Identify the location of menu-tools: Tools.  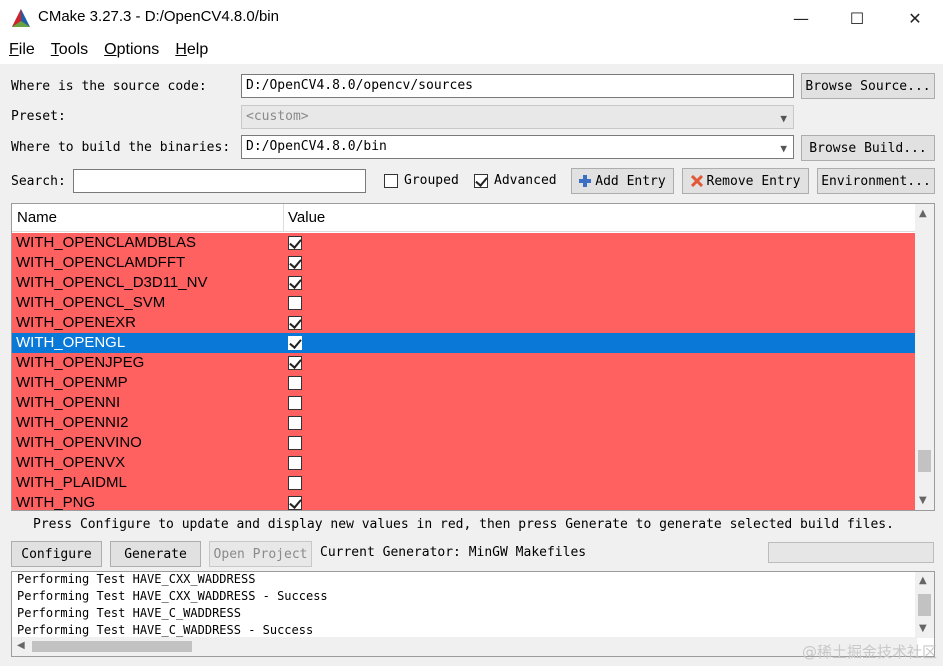
(69, 50).